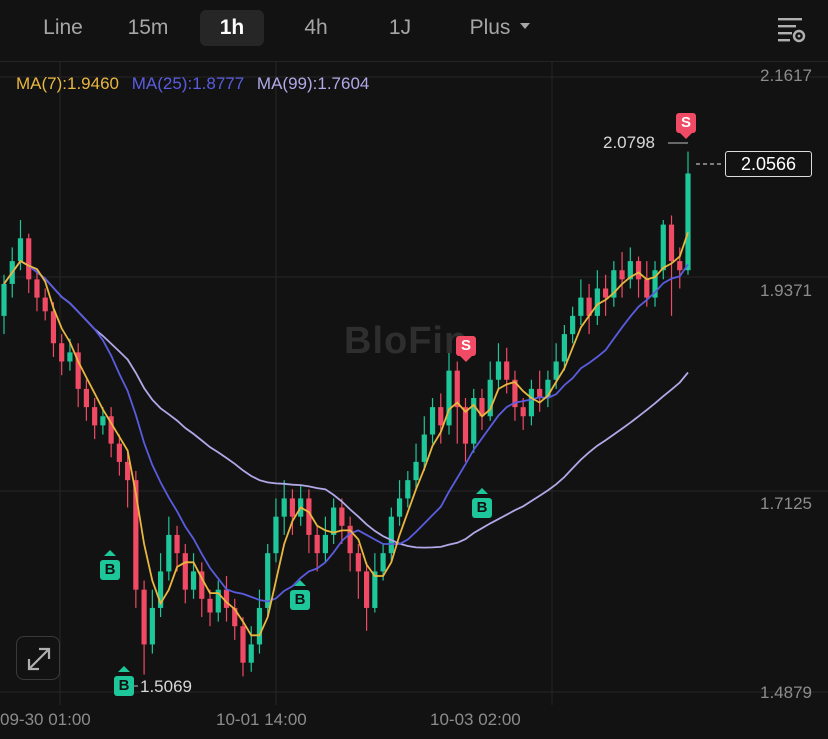 The height and width of the screenshot is (739, 828). What do you see at coordinates (261, 719) in the screenshot?
I see `time-tick: 10-01 14:00` at bounding box center [261, 719].